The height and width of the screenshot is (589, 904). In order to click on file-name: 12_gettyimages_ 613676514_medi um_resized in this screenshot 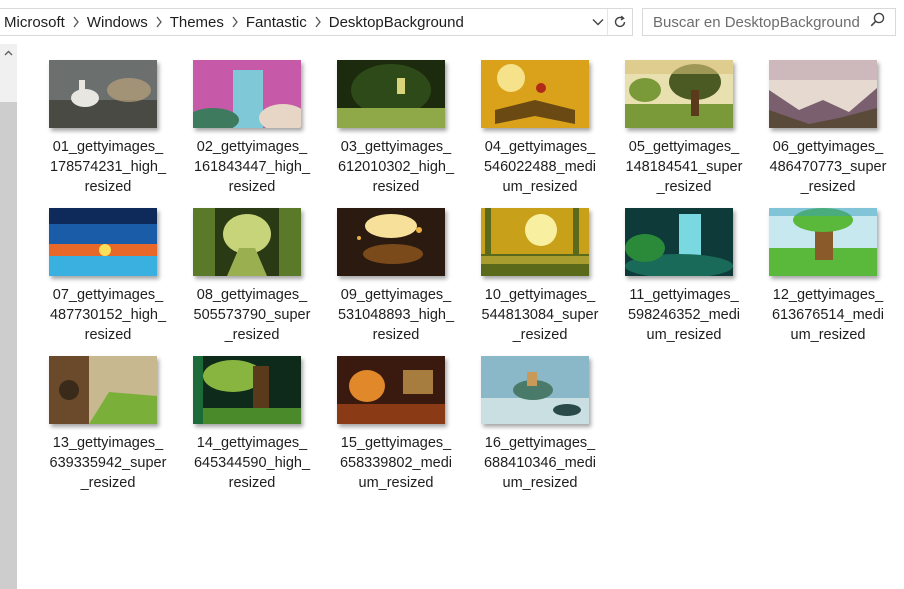, I will do `click(828, 315)`.